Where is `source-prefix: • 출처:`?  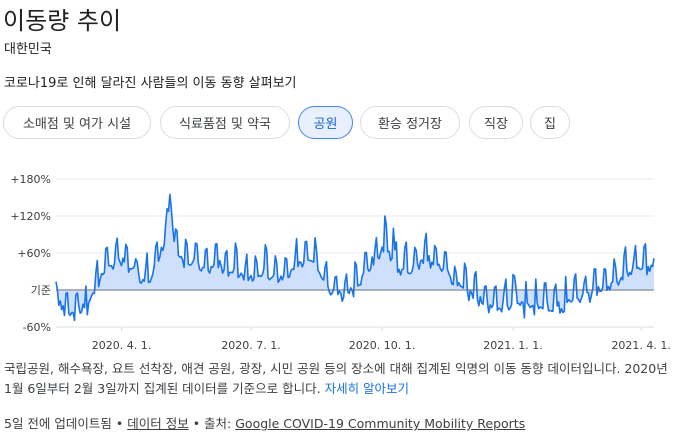
source-prefix: • 출처: is located at coordinates (212, 423).